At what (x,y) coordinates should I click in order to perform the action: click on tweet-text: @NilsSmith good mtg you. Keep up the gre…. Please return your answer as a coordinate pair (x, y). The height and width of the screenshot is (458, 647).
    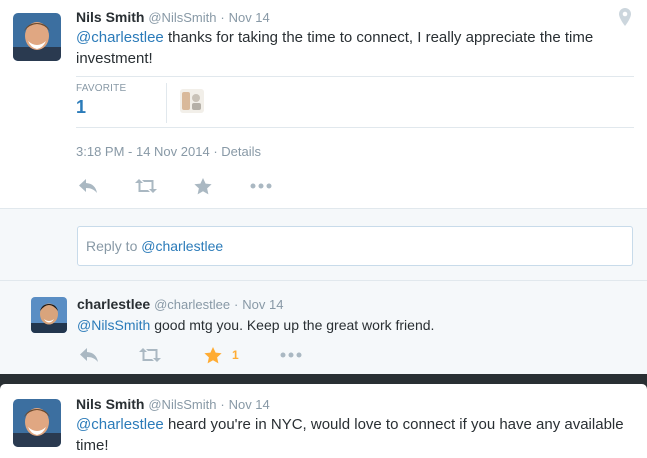
    Looking at the image, I should click on (255, 325).